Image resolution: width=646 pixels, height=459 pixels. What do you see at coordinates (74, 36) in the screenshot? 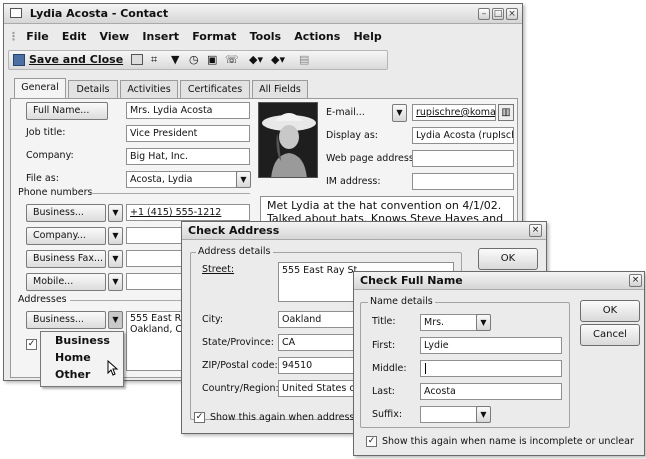
I see `menu-edit: Edit` at bounding box center [74, 36].